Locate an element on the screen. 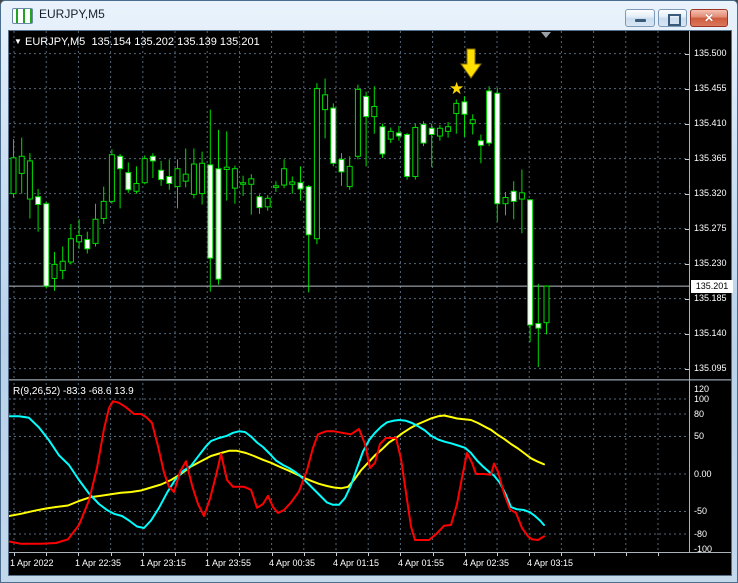  chevron-down-icon: ▼ is located at coordinates (18, 41).